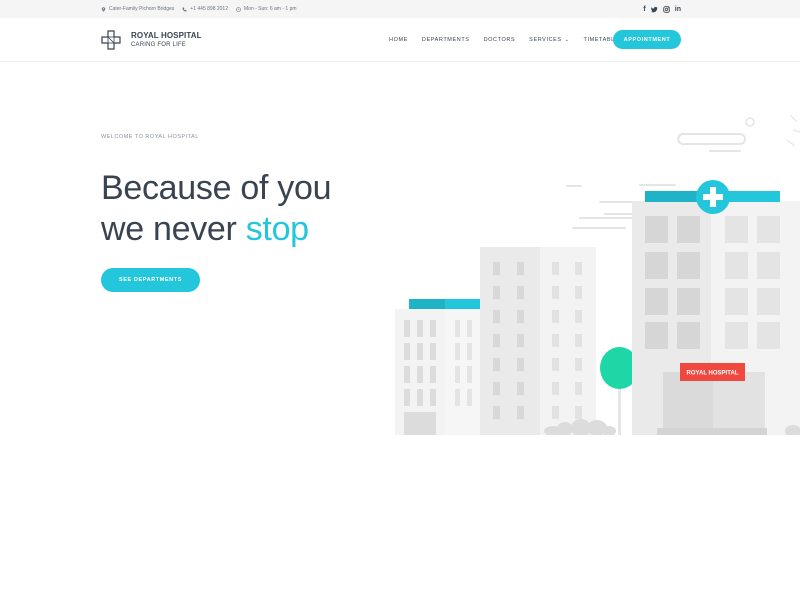  What do you see at coordinates (277, 229) in the screenshot?
I see `hero-title-accent: stop` at bounding box center [277, 229].